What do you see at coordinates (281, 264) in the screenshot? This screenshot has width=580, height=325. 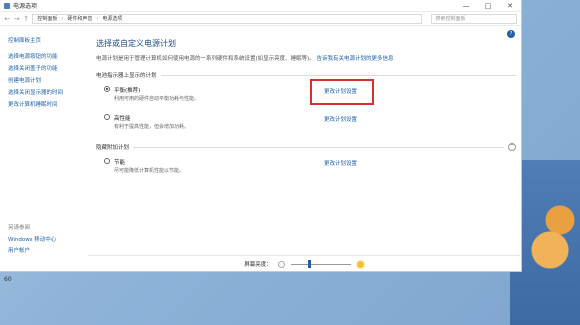 I see `brightness-low-icon` at bounding box center [281, 264].